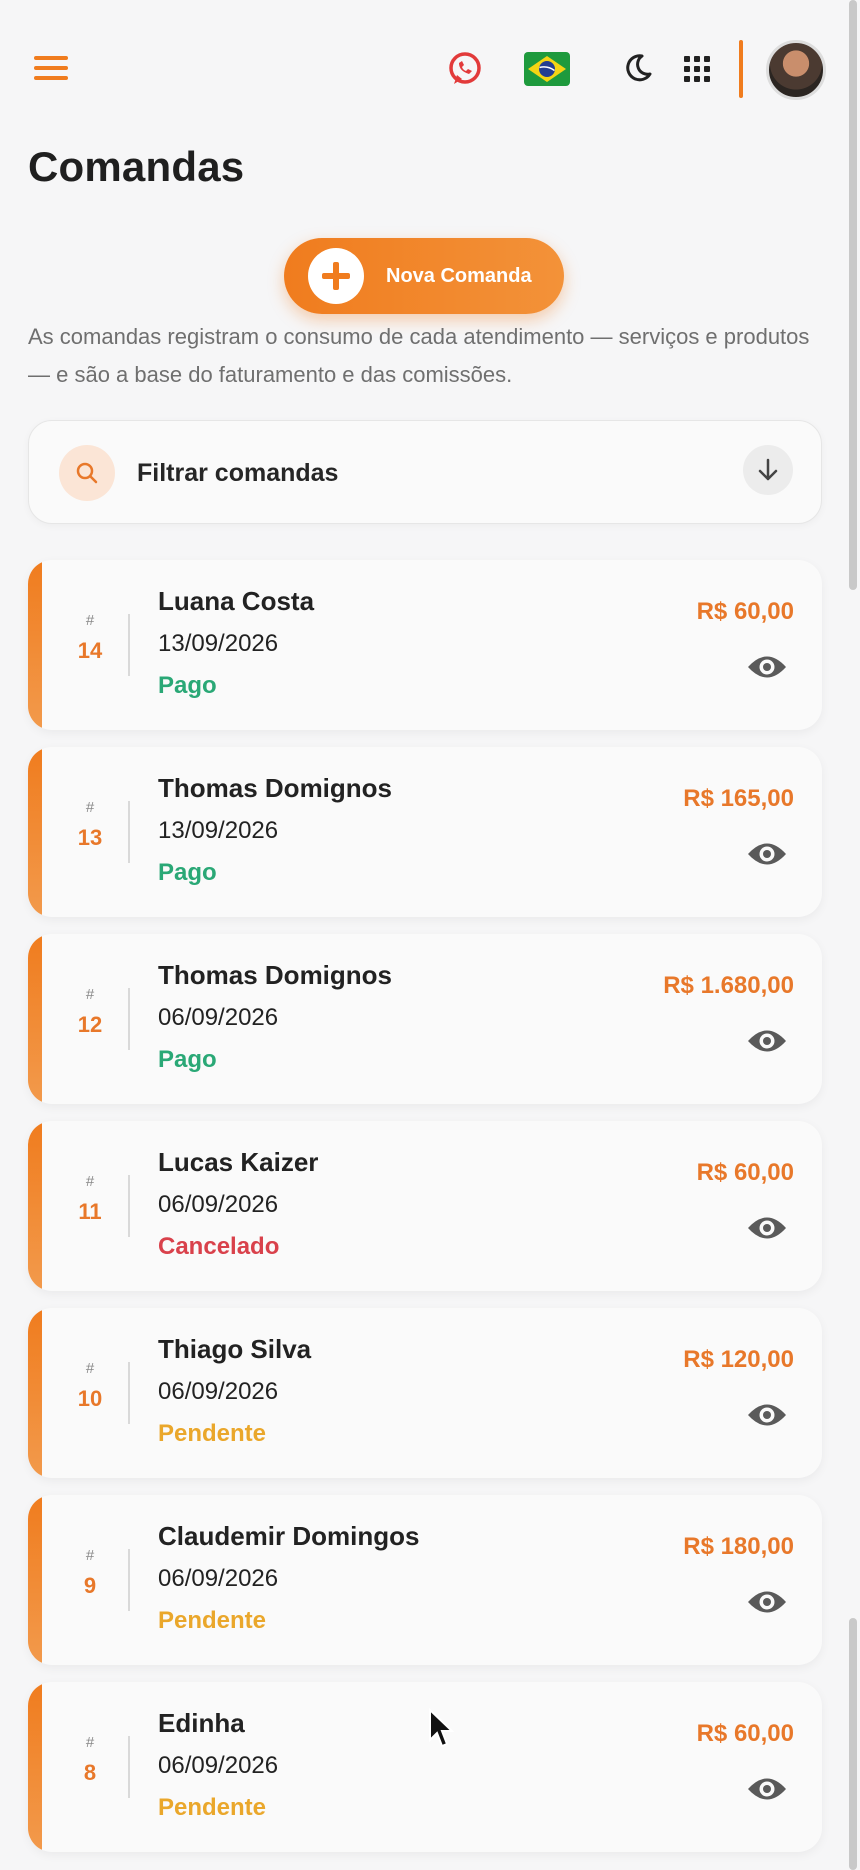 This screenshot has height=1870, width=860. I want to click on client-name: Lucas Kaizer, so click(238, 1162).